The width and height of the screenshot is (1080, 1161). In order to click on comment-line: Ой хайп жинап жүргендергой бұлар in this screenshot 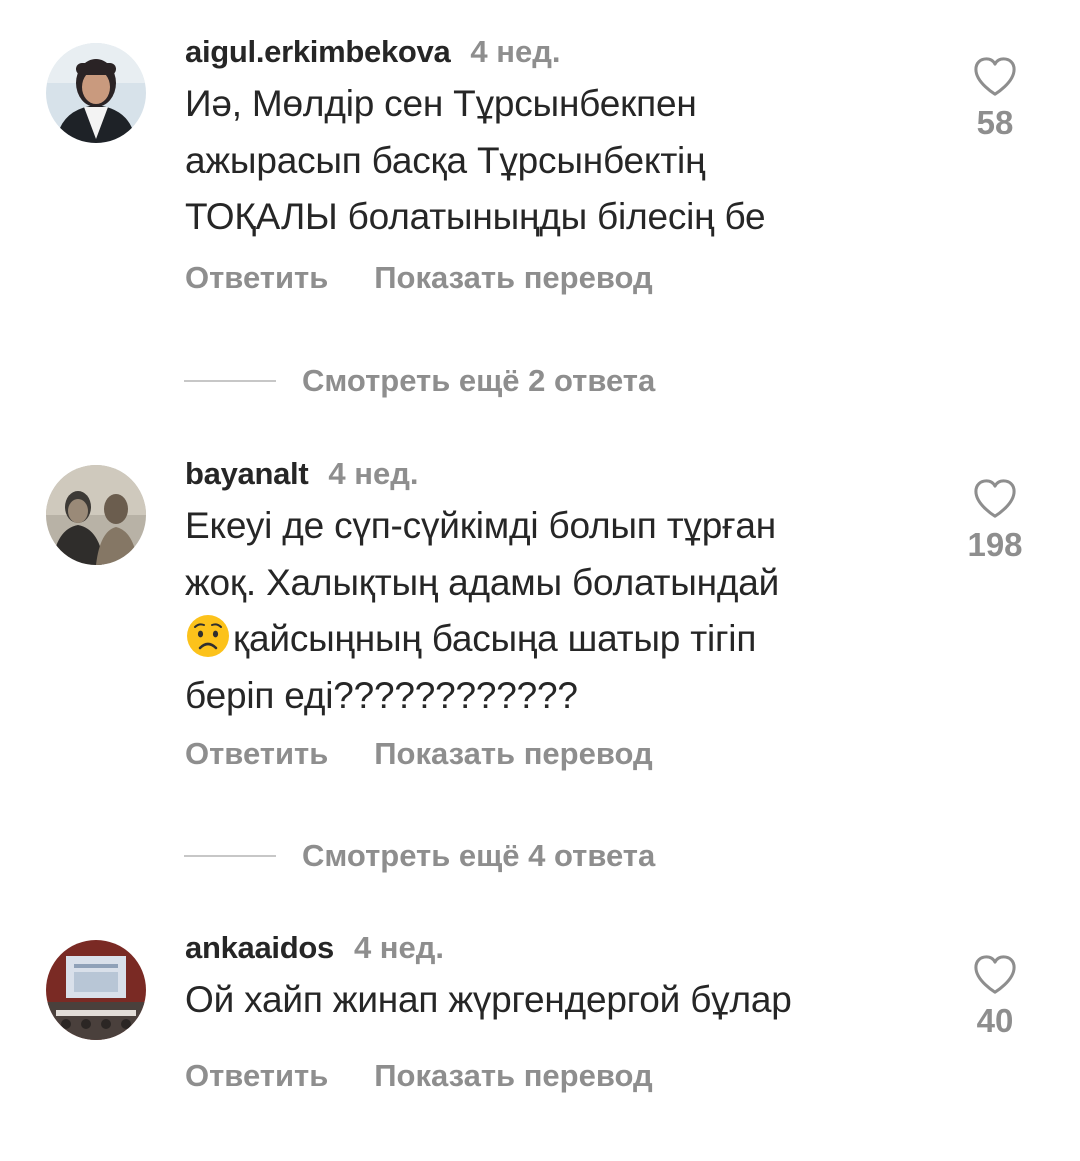, I will do `click(488, 999)`.